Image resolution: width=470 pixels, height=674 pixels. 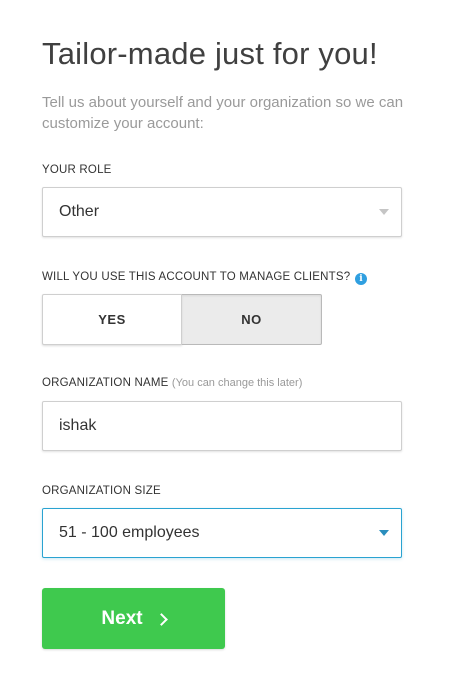 I want to click on no-option-button: NO, so click(x=252, y=319).